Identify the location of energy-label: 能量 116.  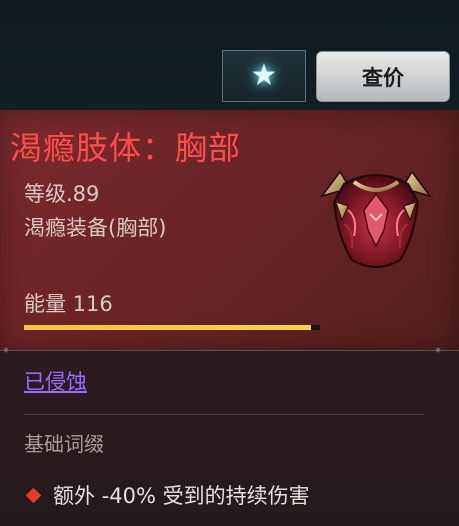
(68, 304).